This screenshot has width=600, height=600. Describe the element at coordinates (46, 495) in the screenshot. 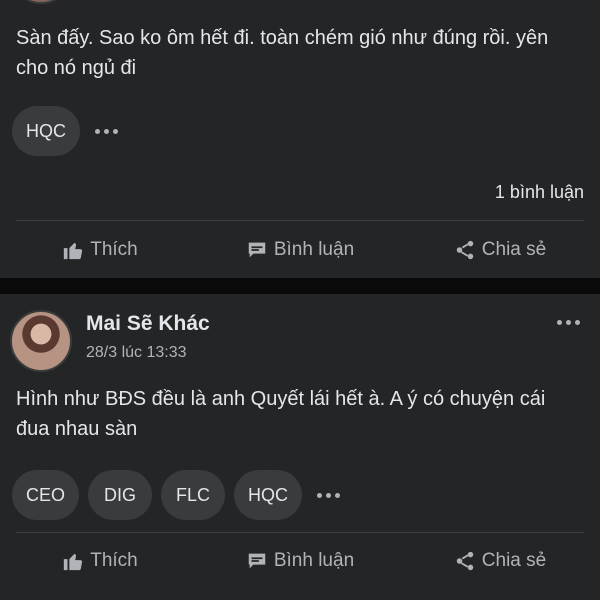

I see `tag-chip: CEO` at that location.